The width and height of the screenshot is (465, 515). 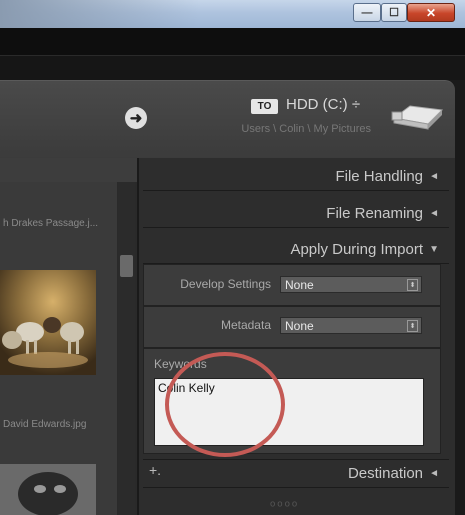 What do you see at coordinates (351, 284) in the screenshot?
I see `develop-settings-dropdown: None ⬍` at bounding box center [351, 284].